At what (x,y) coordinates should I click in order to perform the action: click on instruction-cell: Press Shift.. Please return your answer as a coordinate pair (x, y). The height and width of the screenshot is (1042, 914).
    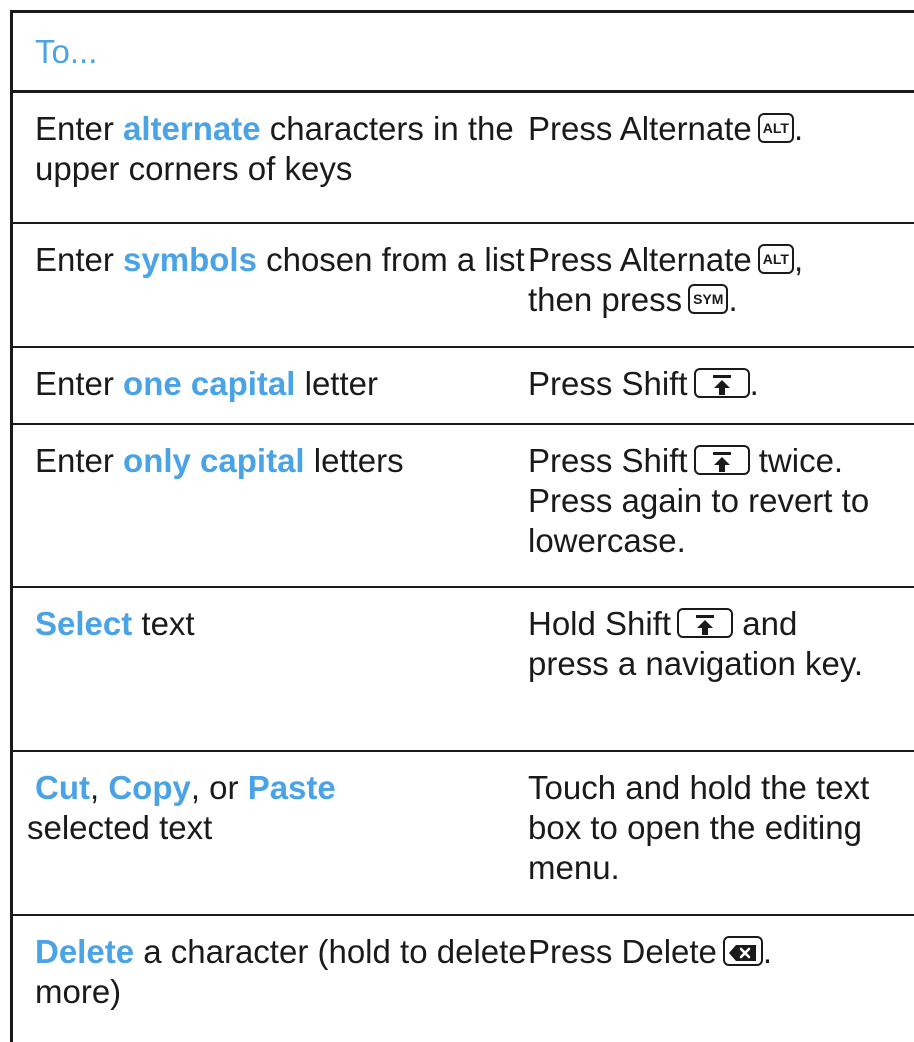
    Looking at the image, I should click on (643, 383).